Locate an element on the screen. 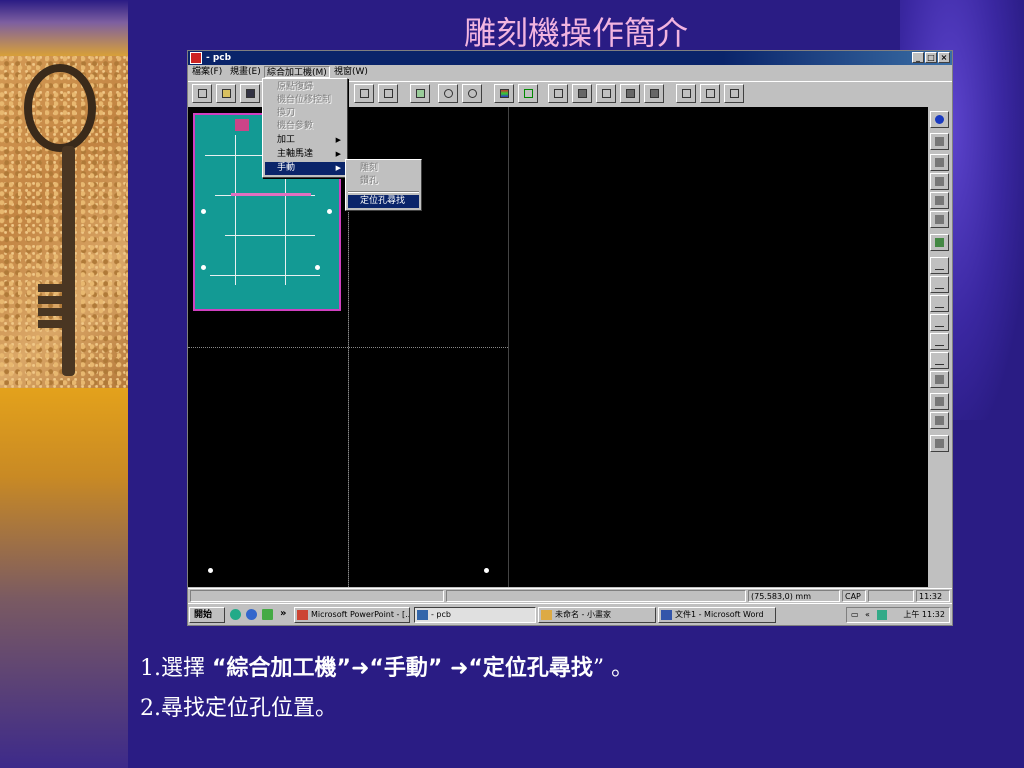 Image resolution: width=1024 pixels, height=768 pixels. status-time: 11:32 is located at coordinates (933, 596).